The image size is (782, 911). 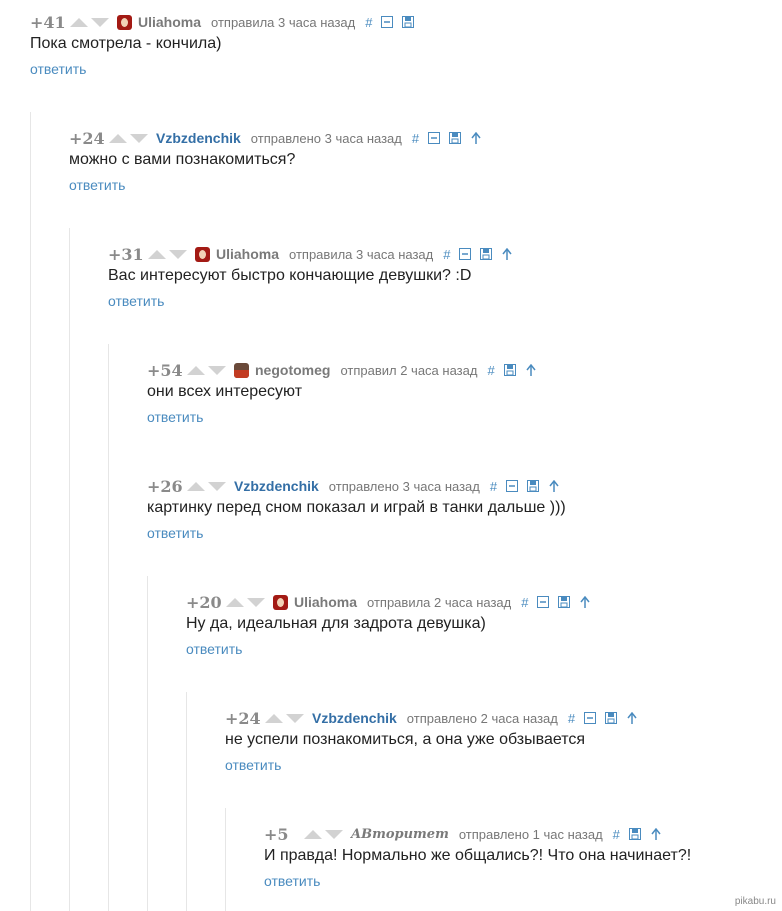 I want to click on comment-header: +5 ABmopumem отправлено 1 час назад #, so click(x=463, y=834).